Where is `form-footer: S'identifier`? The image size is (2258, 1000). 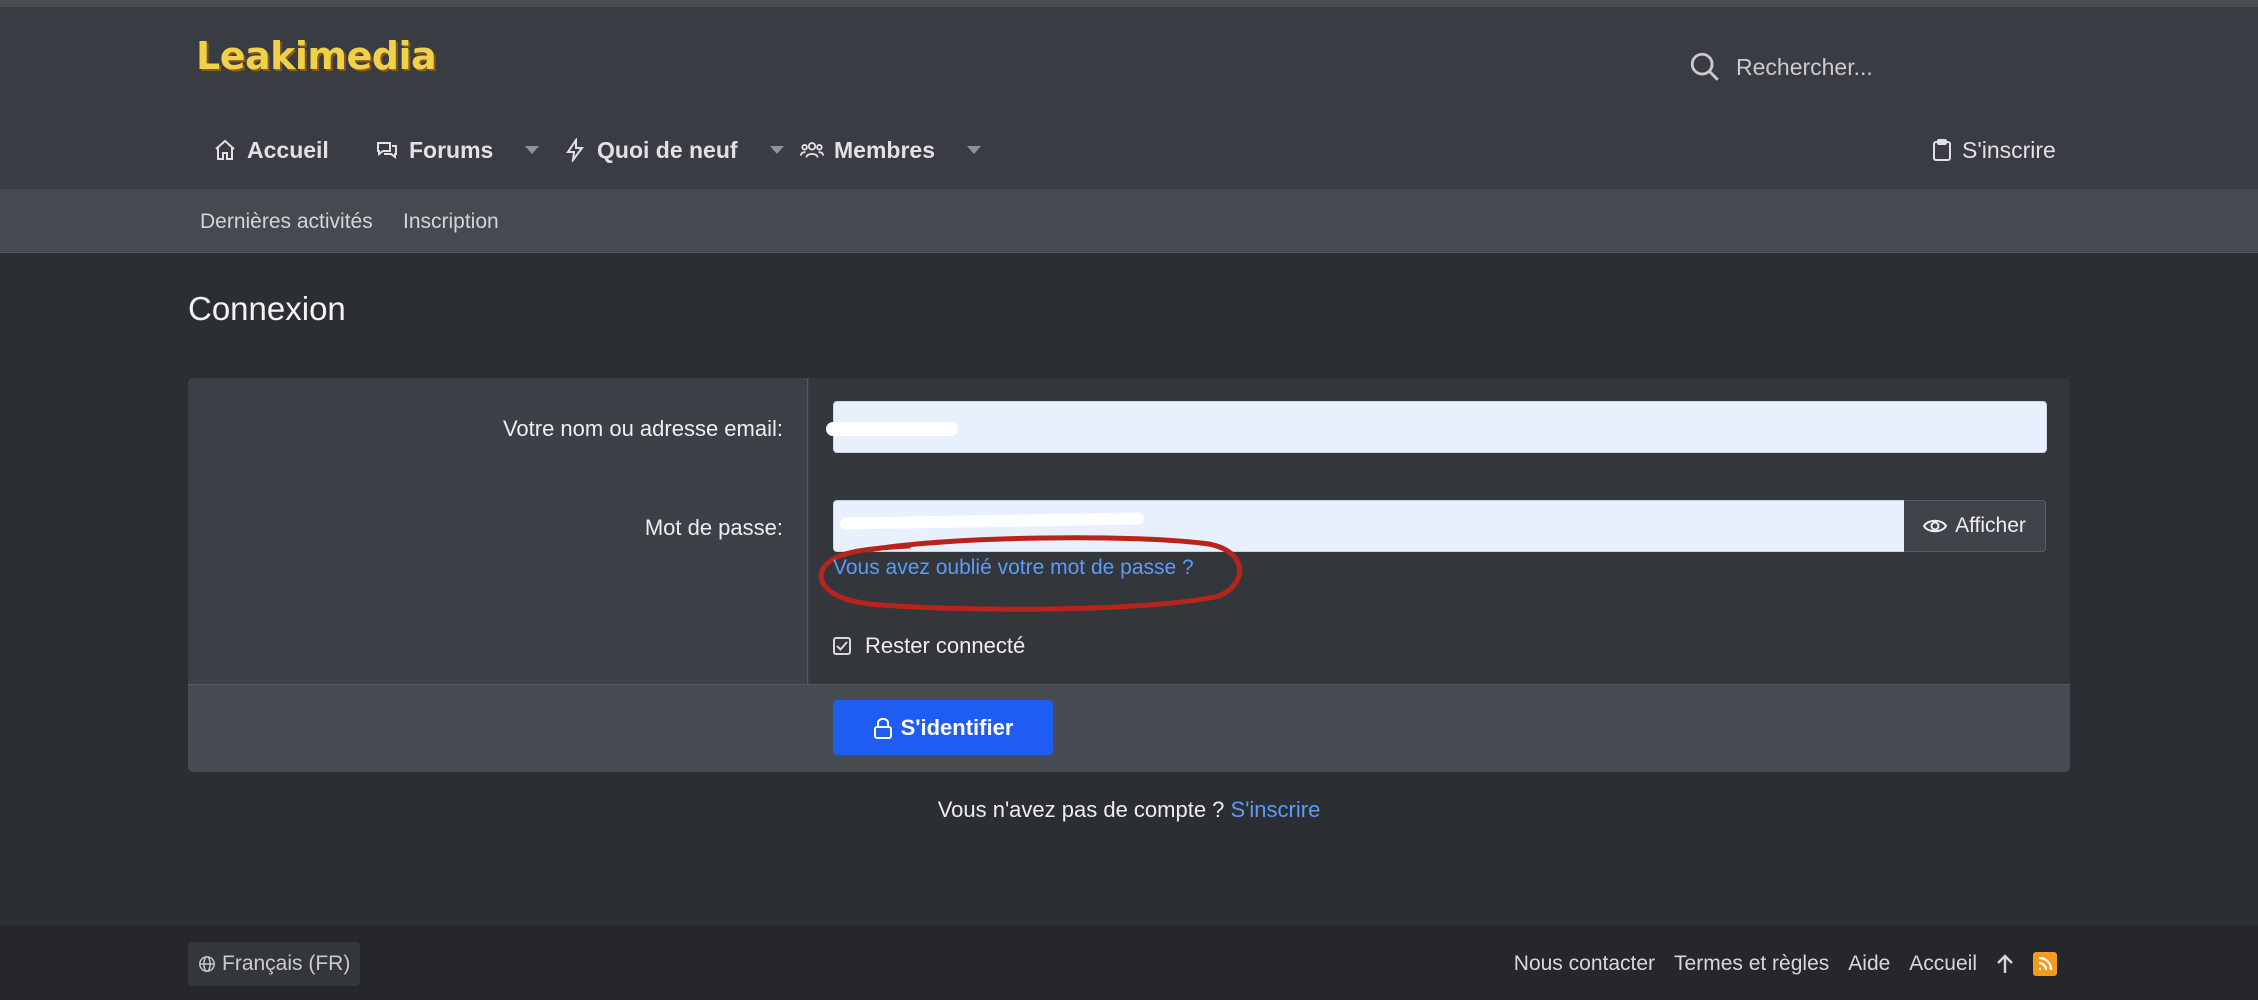 form-footer: S'identifier is located at coordinates (1129, 728).